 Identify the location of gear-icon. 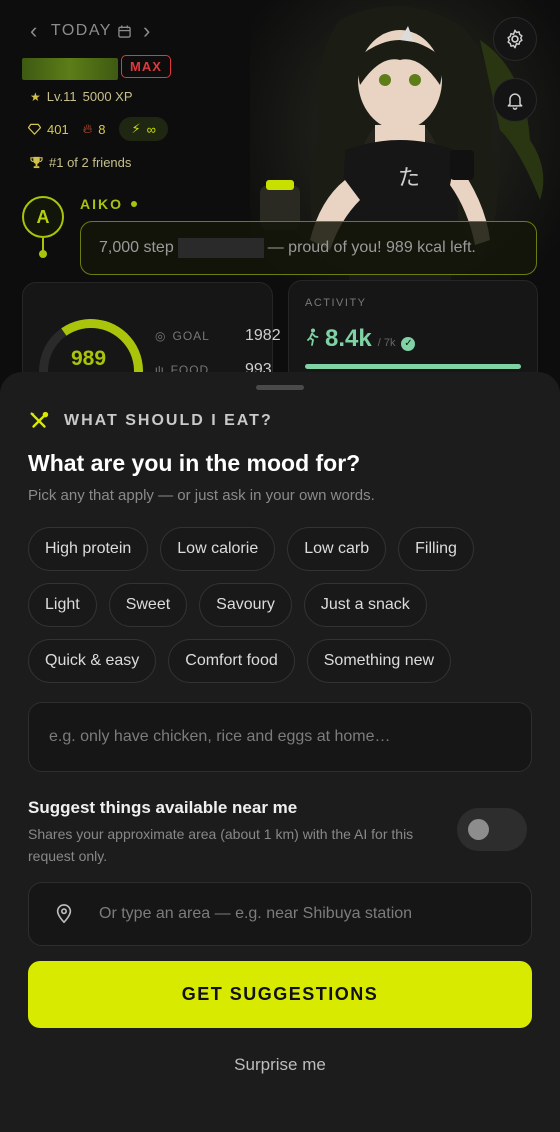
(515, 39).